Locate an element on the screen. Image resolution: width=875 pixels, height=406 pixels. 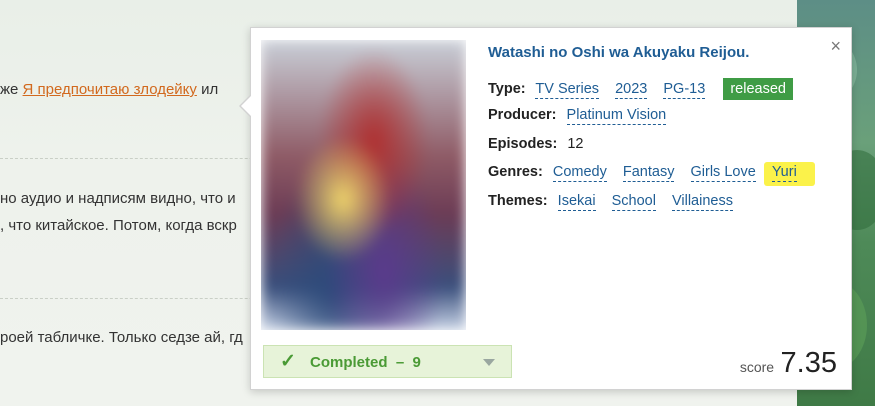
list-status-dropdown: ✓ Completed – 9 is located at coordinates (387, 361).